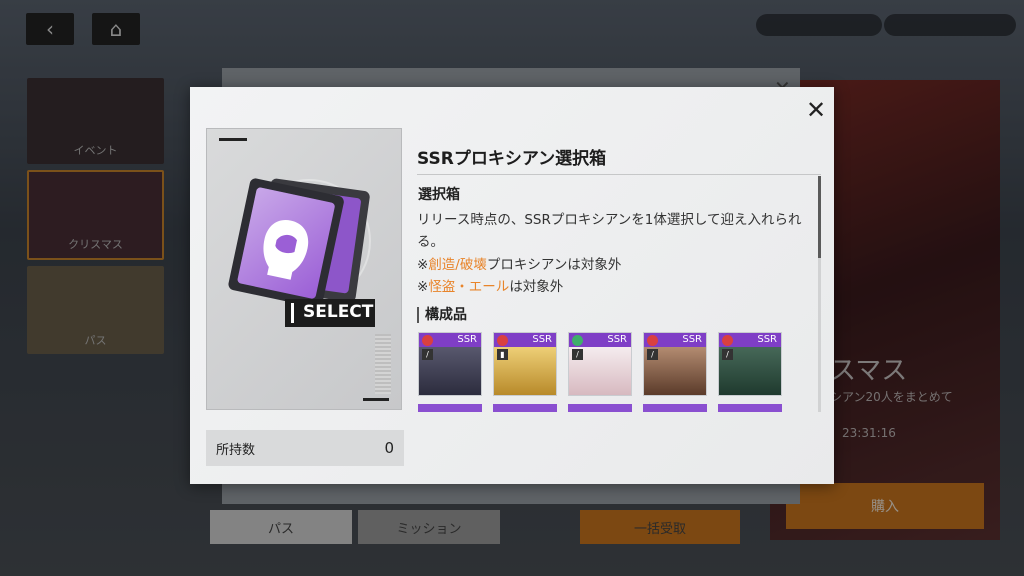 This screenshot has height=576, width=1024. Describe the element at coordinates (469, 287) in the screenshot. I see `note2-highlight: 怪盗・エール` at that location.